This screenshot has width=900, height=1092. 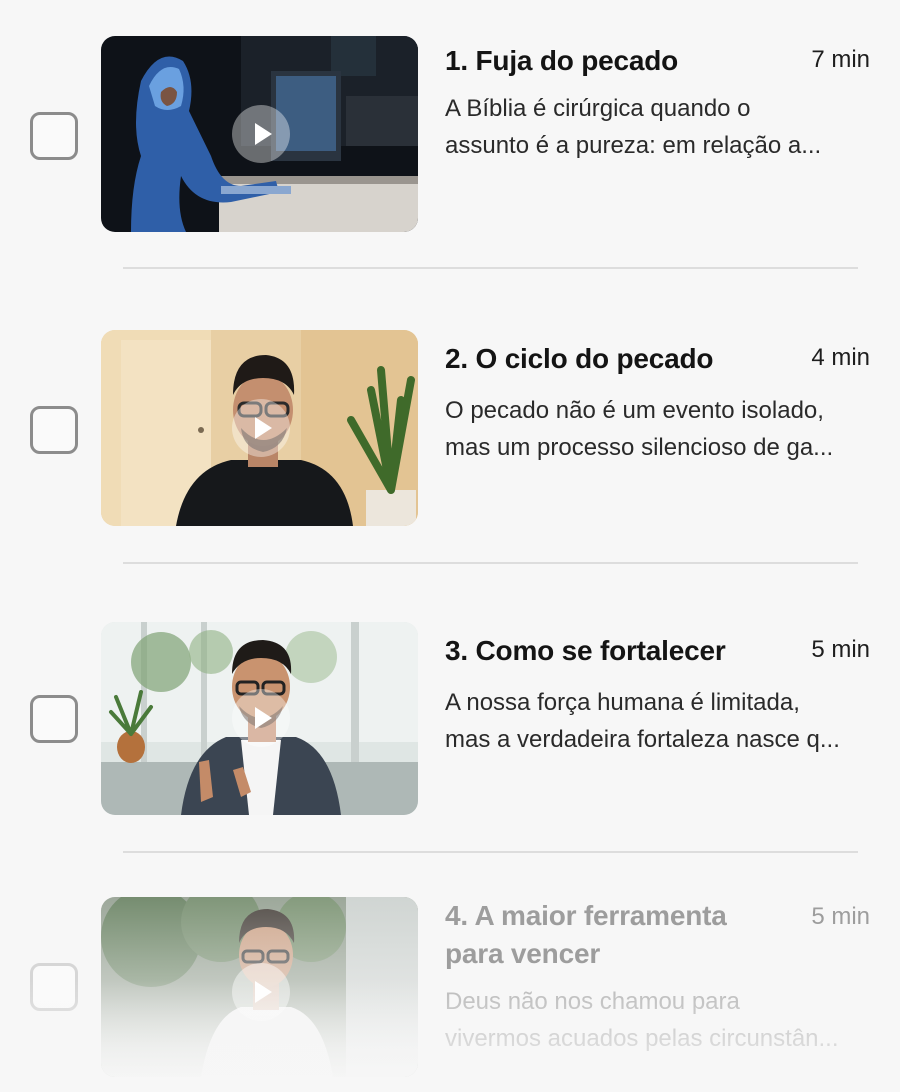 I want to click on lesson-4-description-line-1: Deus não nos chamou para, so click(x=592, y=1001).